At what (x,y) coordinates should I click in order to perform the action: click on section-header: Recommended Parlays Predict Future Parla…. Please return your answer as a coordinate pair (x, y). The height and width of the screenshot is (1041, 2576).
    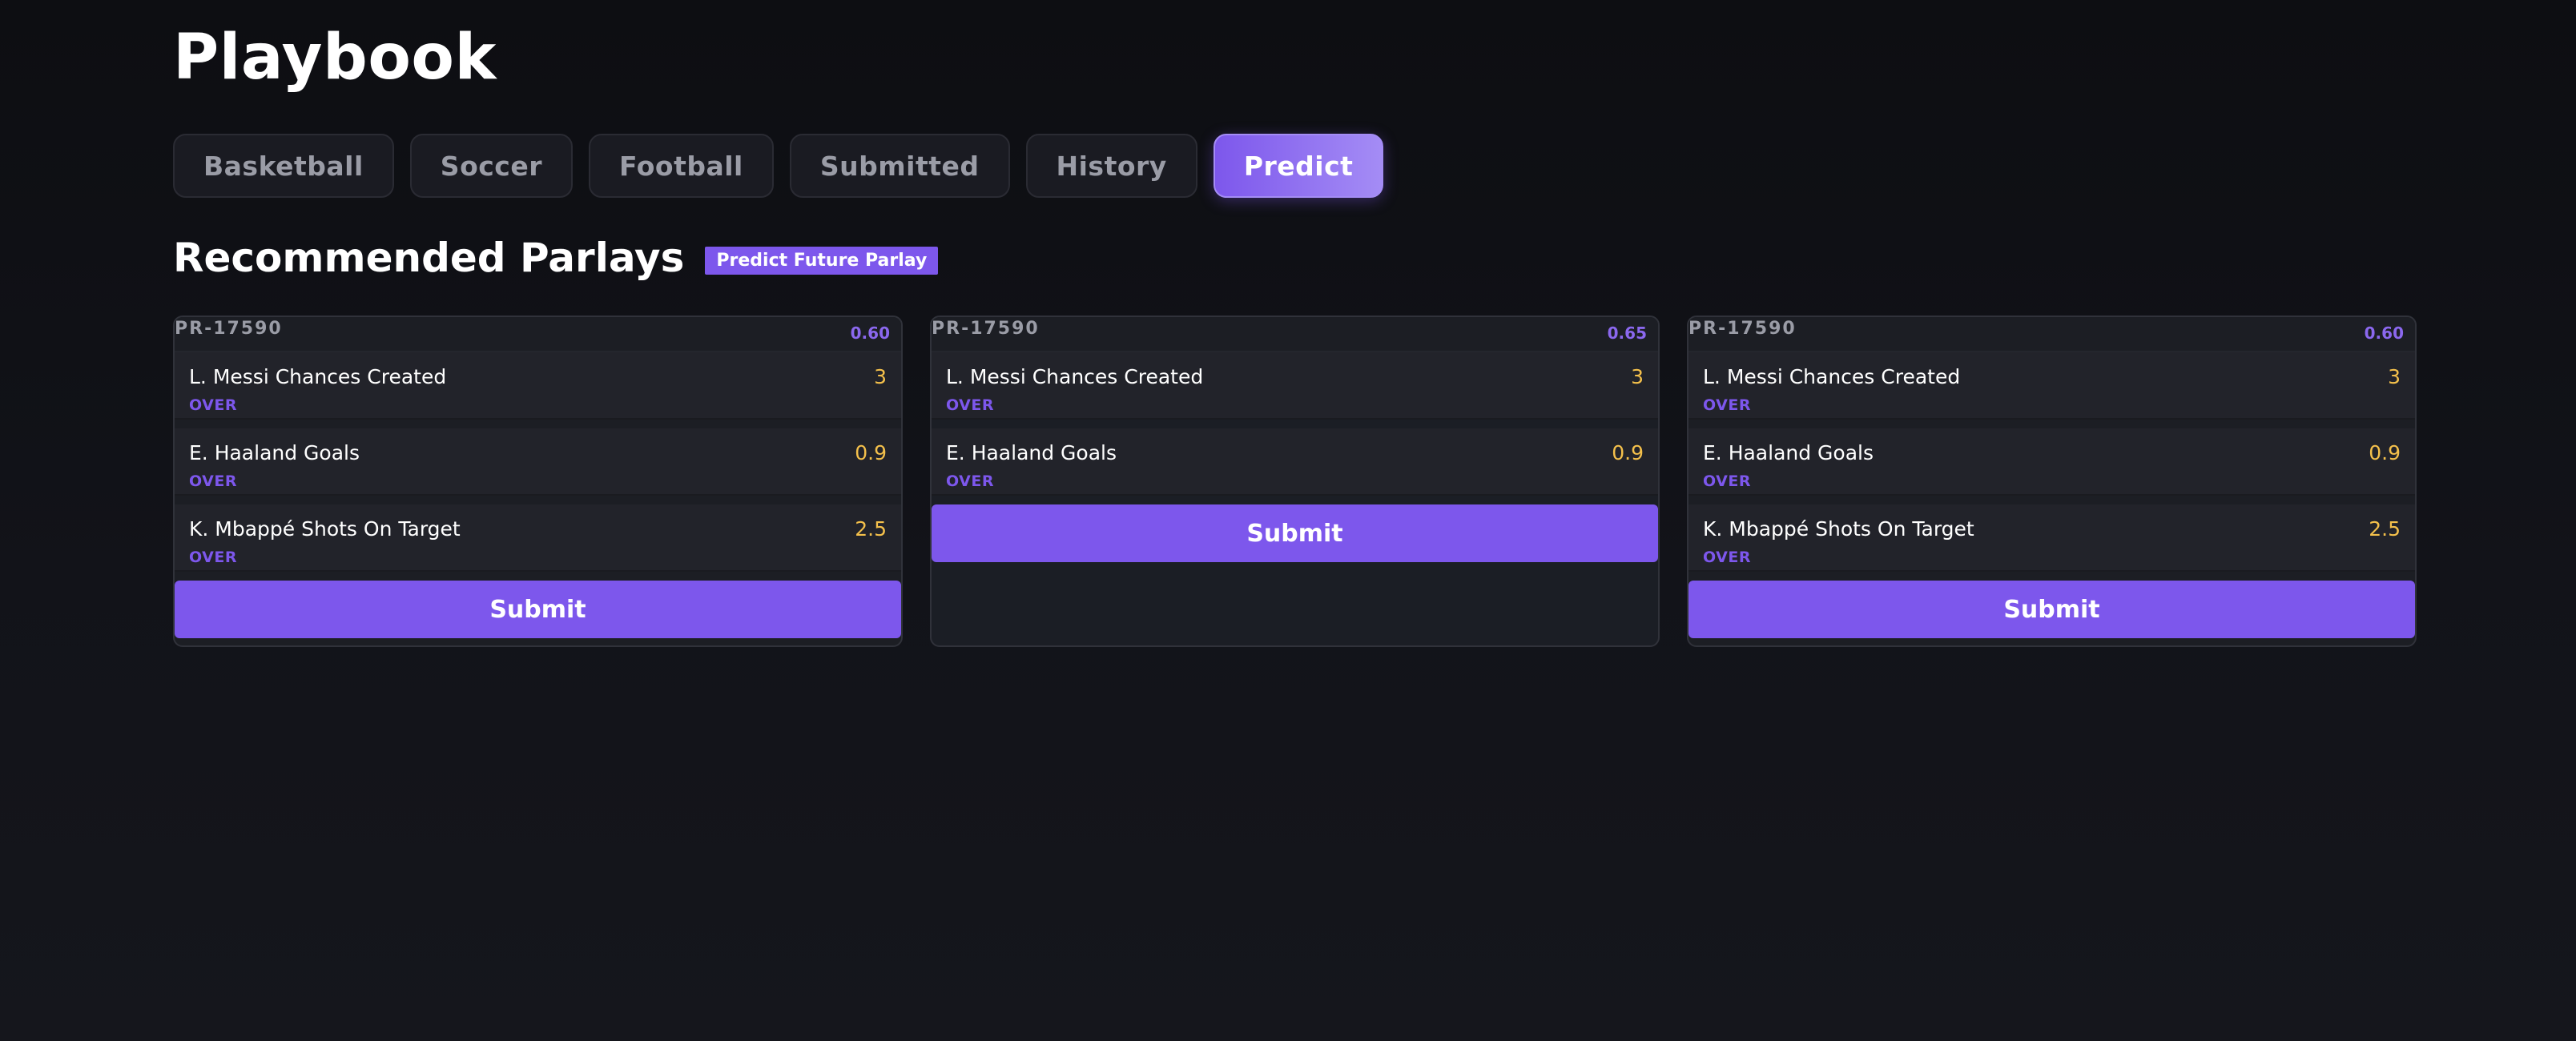
    Looking at the image, I should click on (556, 258).